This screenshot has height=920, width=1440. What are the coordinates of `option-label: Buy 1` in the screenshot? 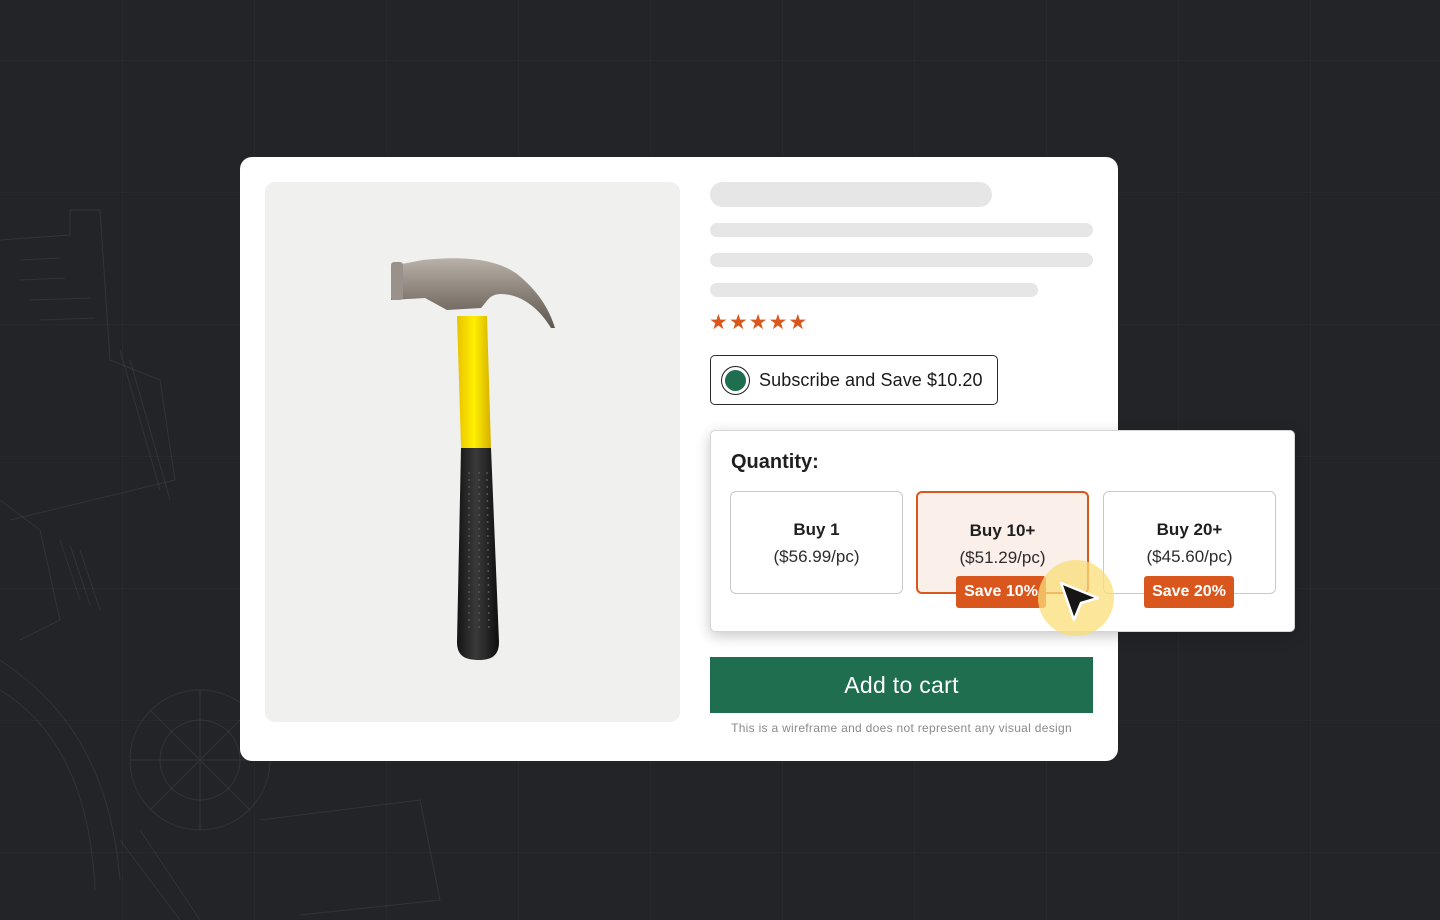 It's located at (816, 529).